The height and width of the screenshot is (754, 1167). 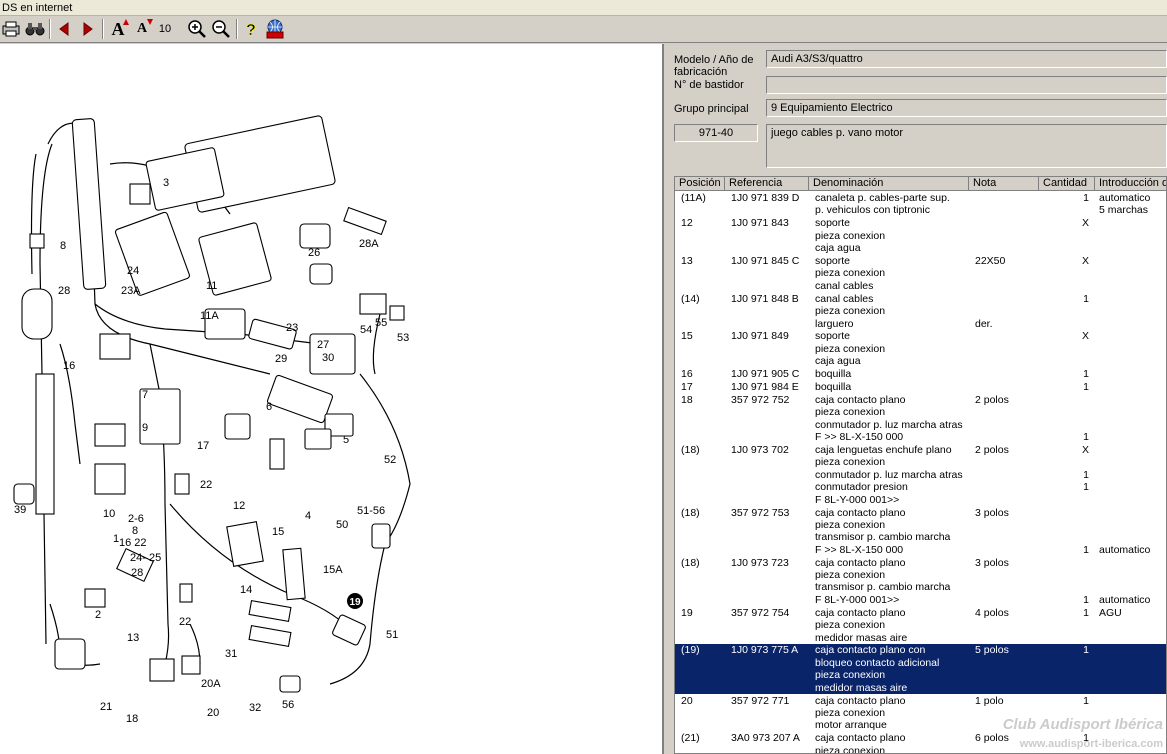 What do you see at coordinates (142, 29) in the screenshot?
I see `font-decrease-button: A` at bounding box center [142, 29].